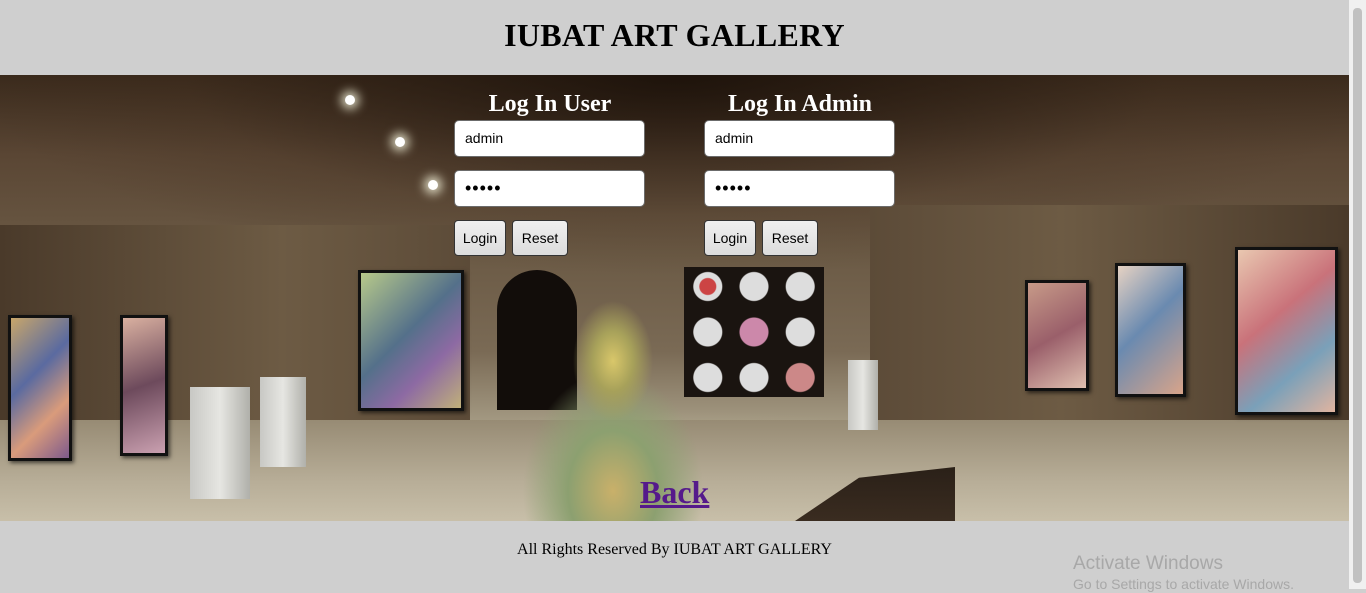 The width and height of the screenshot is (1366, 593). I want to click on admin-login-button: Login, so click(730, 238).